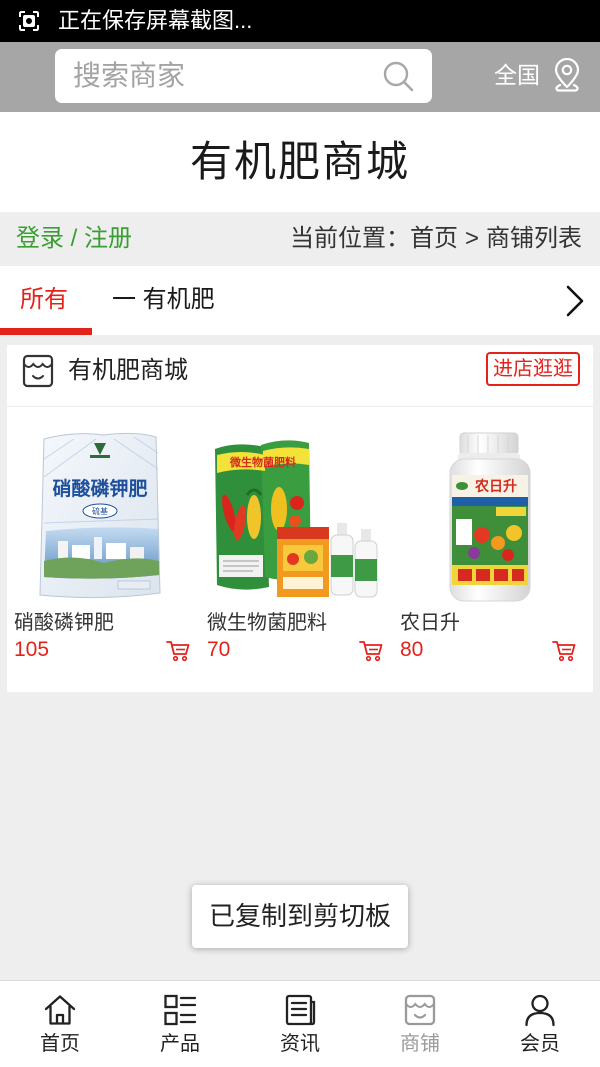  I want to click on breadcrumb-prefix: 当前位置：, so click(349, 238).